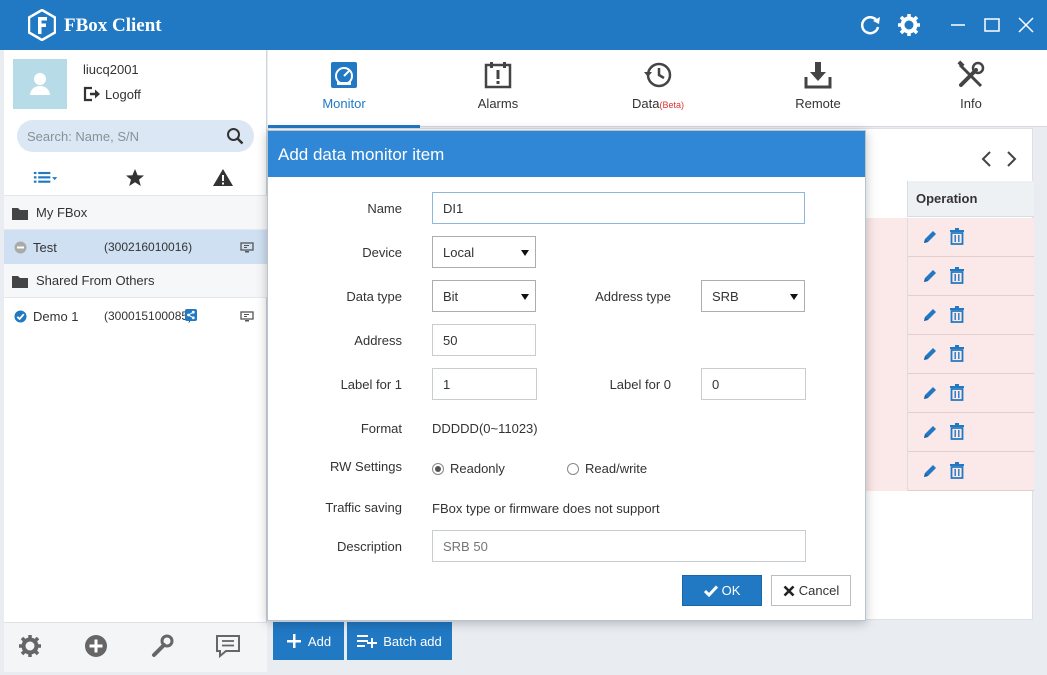  What do you see at coordinates (566, 154) in the screenshot?
I see `dialog-title: Add data monitor item` at bounding box center [566, 154].